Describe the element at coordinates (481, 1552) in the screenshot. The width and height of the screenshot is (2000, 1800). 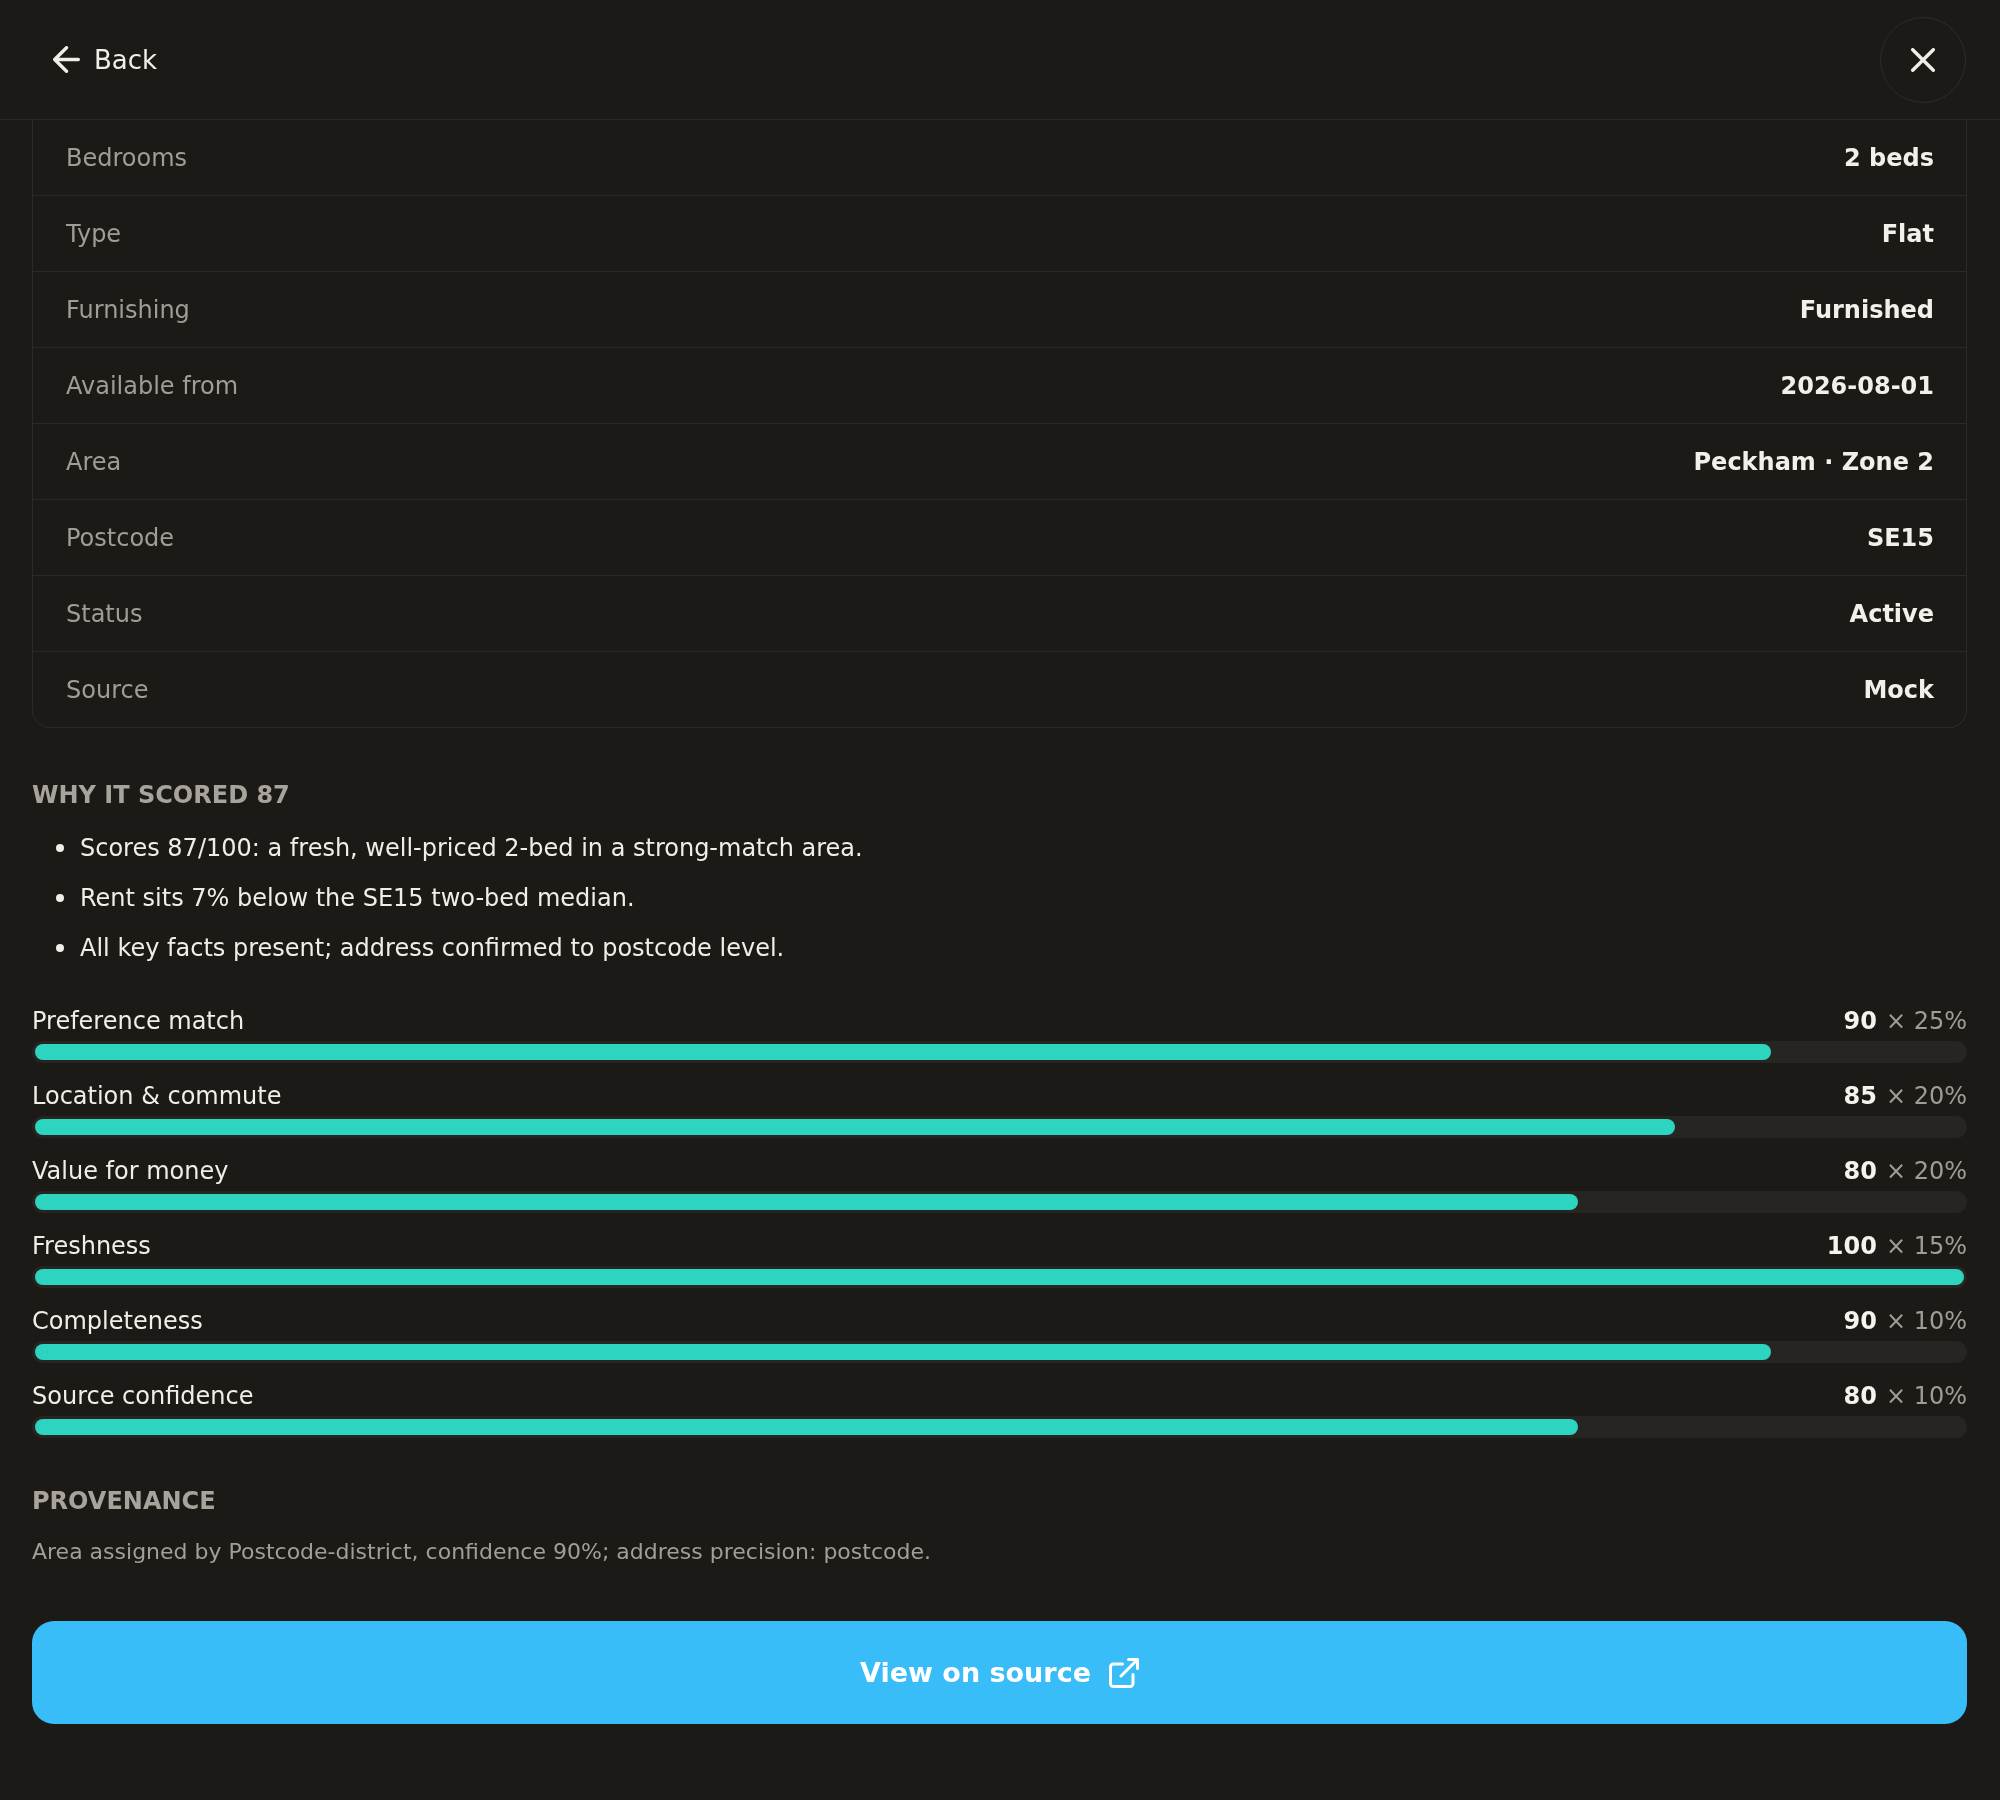
I see `provenance-text: Area assigned by Postcode-district, confidence 90%; address precision: postcode.` at that location.